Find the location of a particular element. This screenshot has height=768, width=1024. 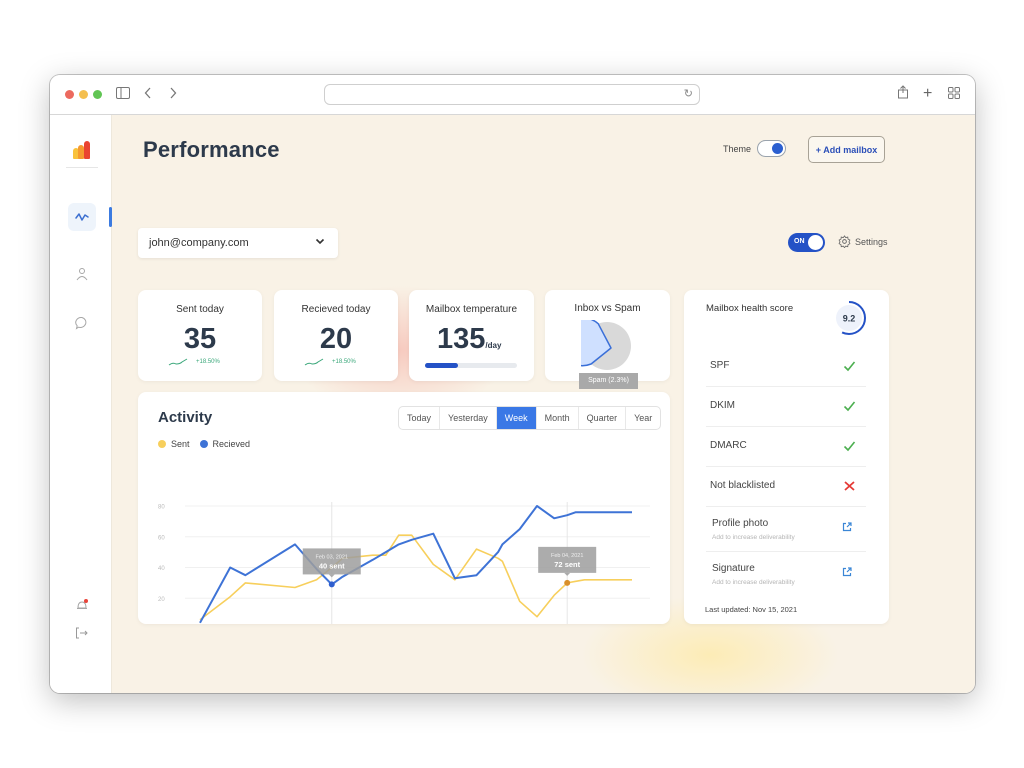

chevron-down-icon is located at coordinates (320, 241).